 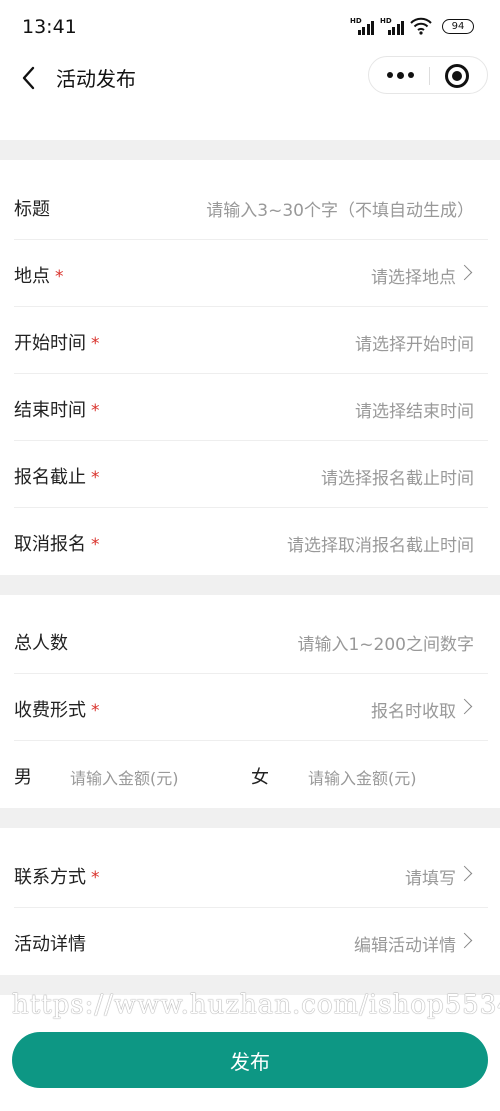 What do you see at coordinates (57, 477) in the screenshot?
I see `signup-deadline-label: 报名截止 *` at bounding box center [57, 477].